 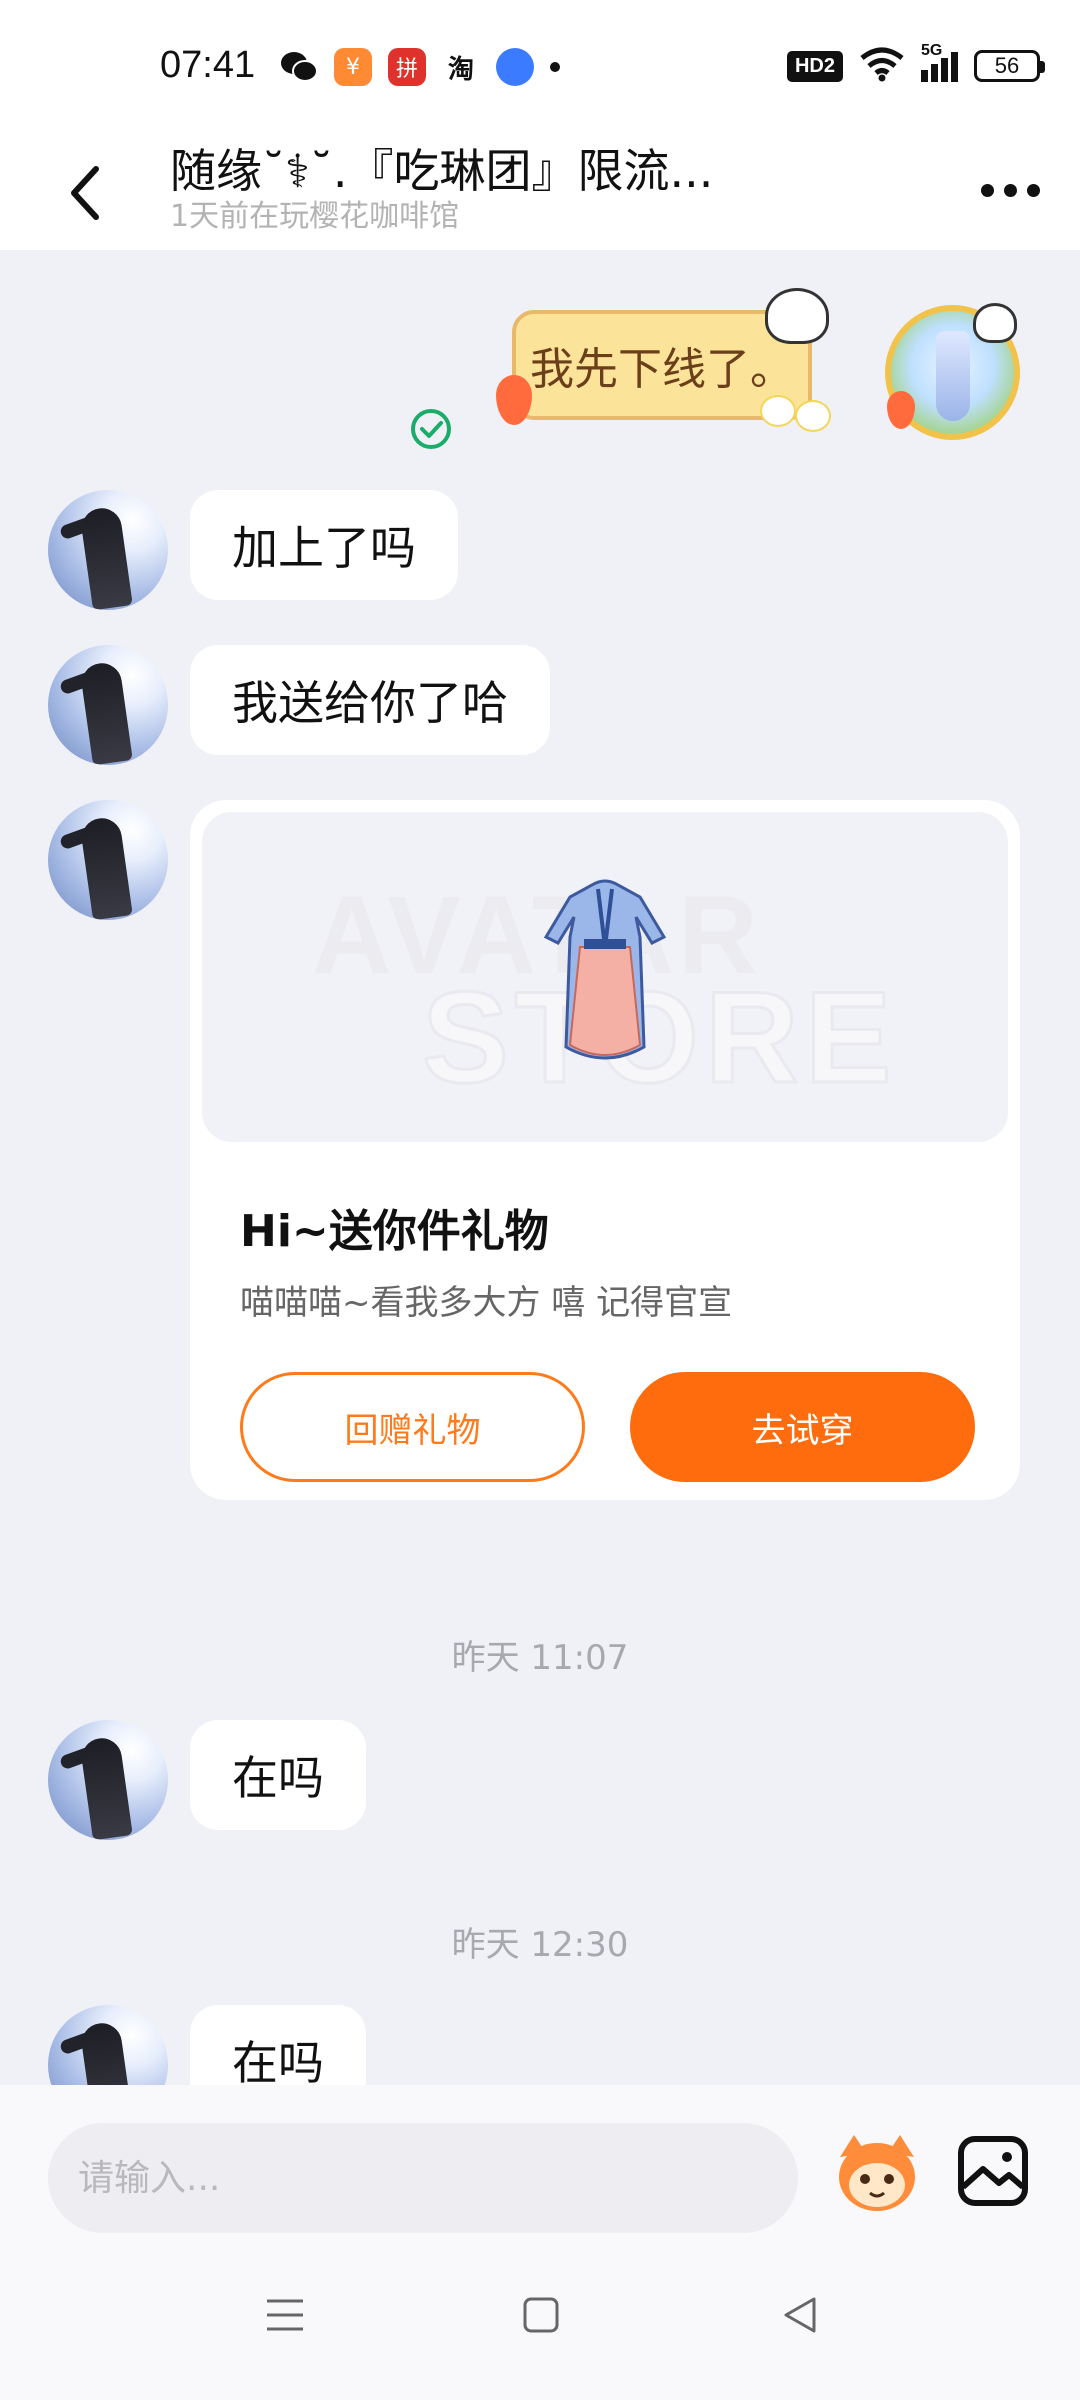 I want to click on message-timestamp: 昨天 11:07, so click(x=540, y=1658).